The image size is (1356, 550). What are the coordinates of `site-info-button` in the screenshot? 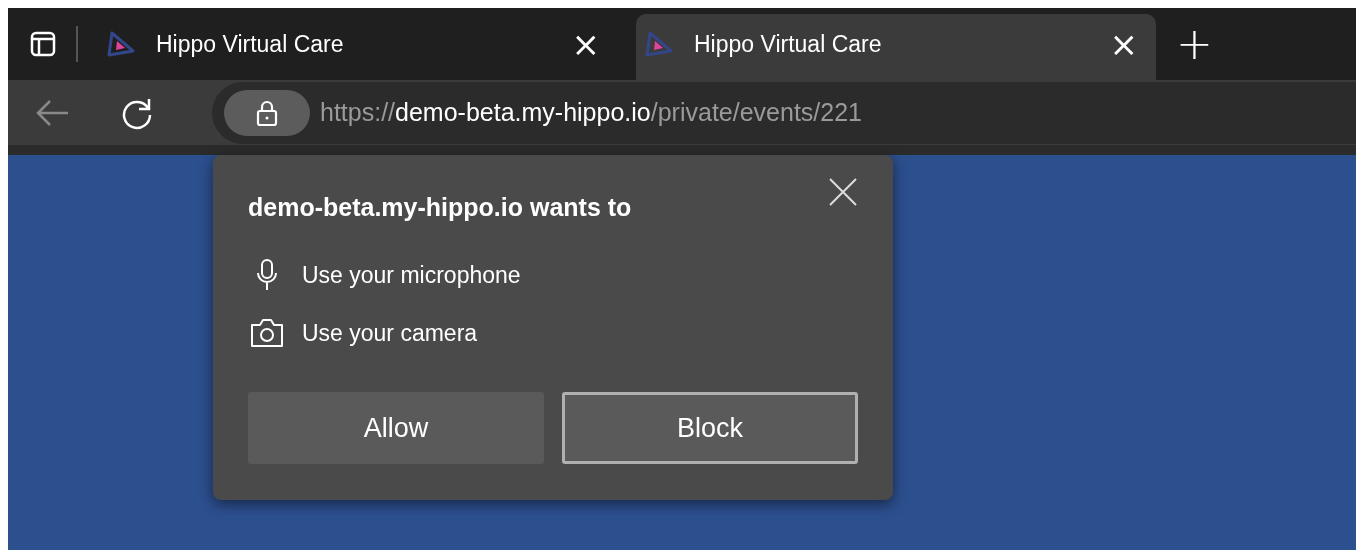 It's located at (267, 112).